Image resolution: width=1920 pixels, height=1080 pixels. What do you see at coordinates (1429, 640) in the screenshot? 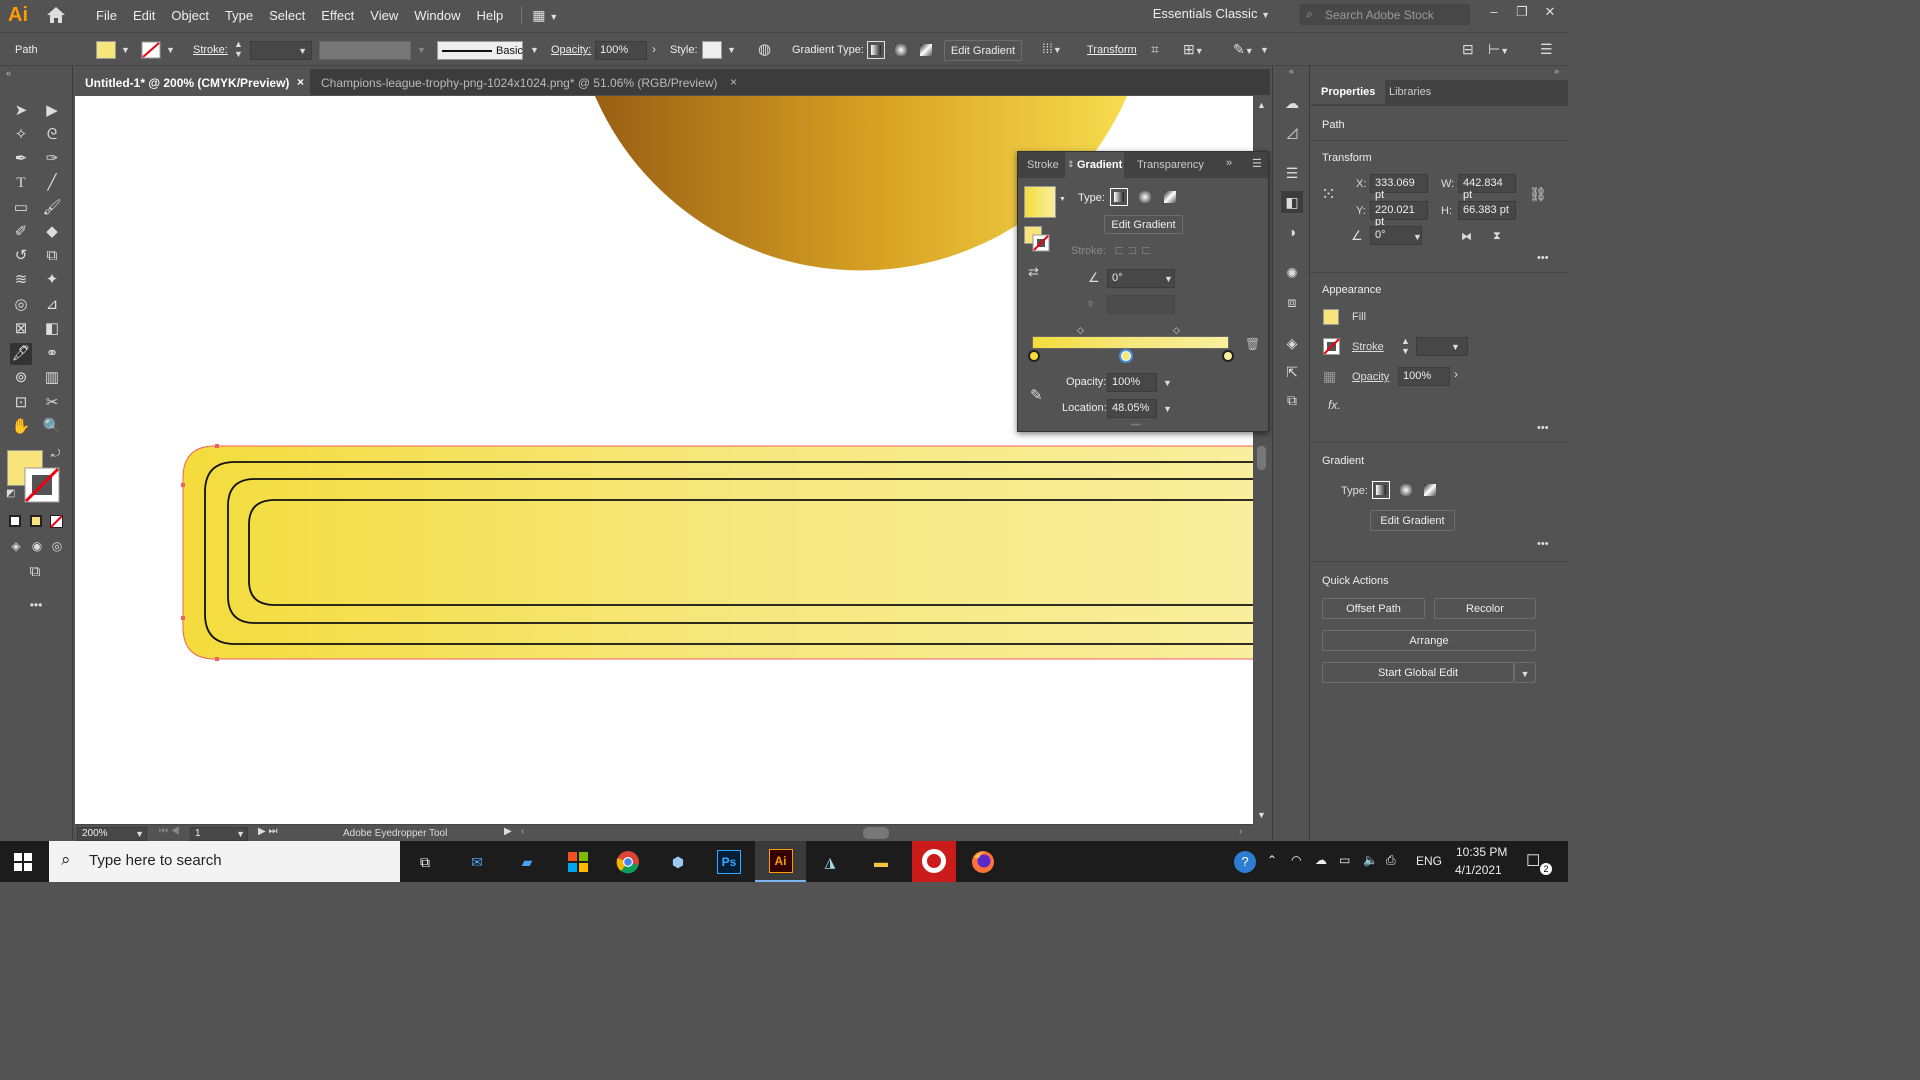
I see `arrange-button: Arrange` at bounding box center [1429, 640].